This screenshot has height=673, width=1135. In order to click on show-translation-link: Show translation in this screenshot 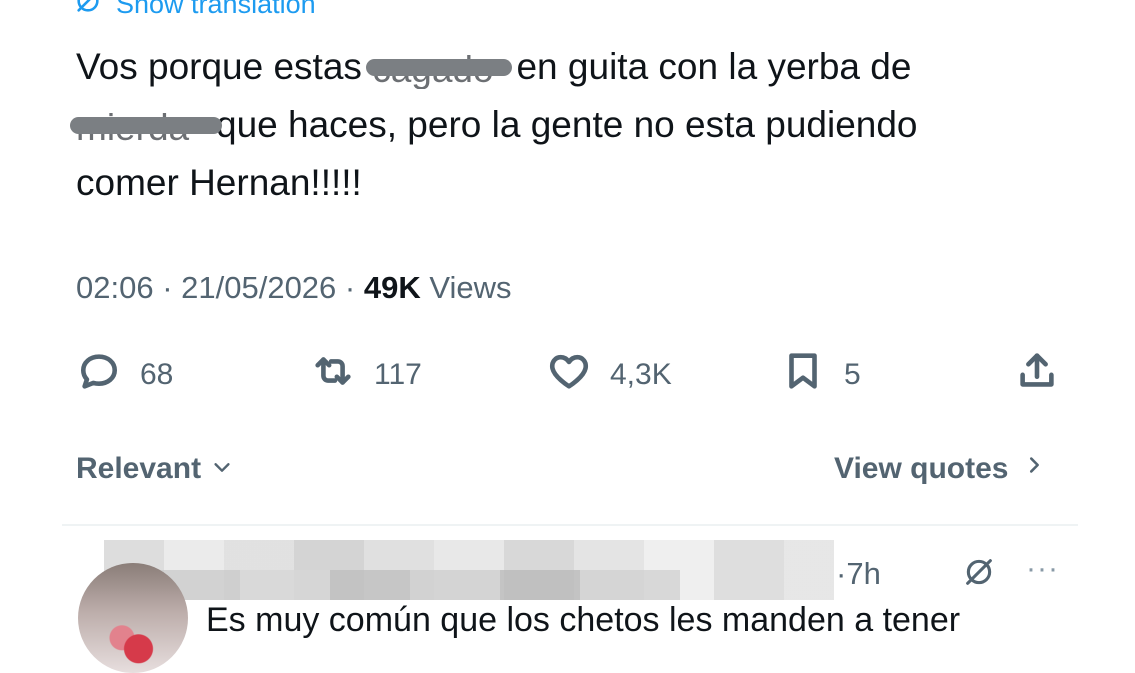, I will do `click(195, 10)`.